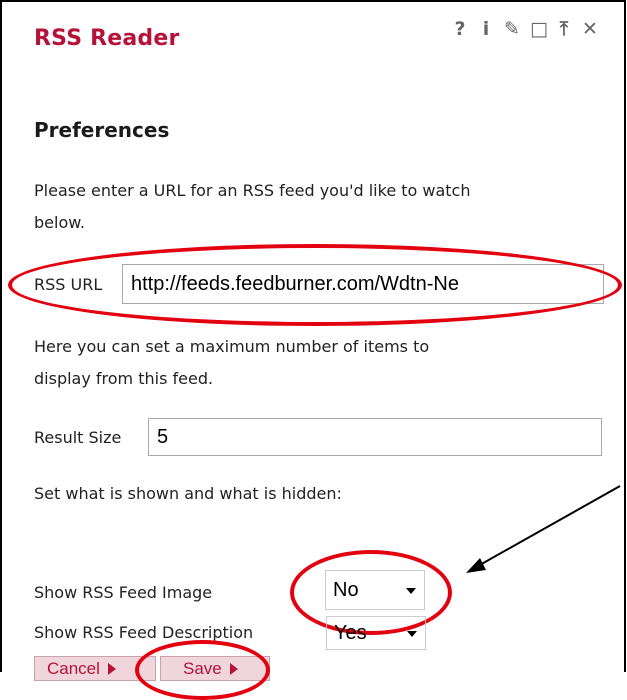  What do you see at coordinates (476, 565) in the screenshot?
I see `arrow-head` at bounding box center [476, 565].